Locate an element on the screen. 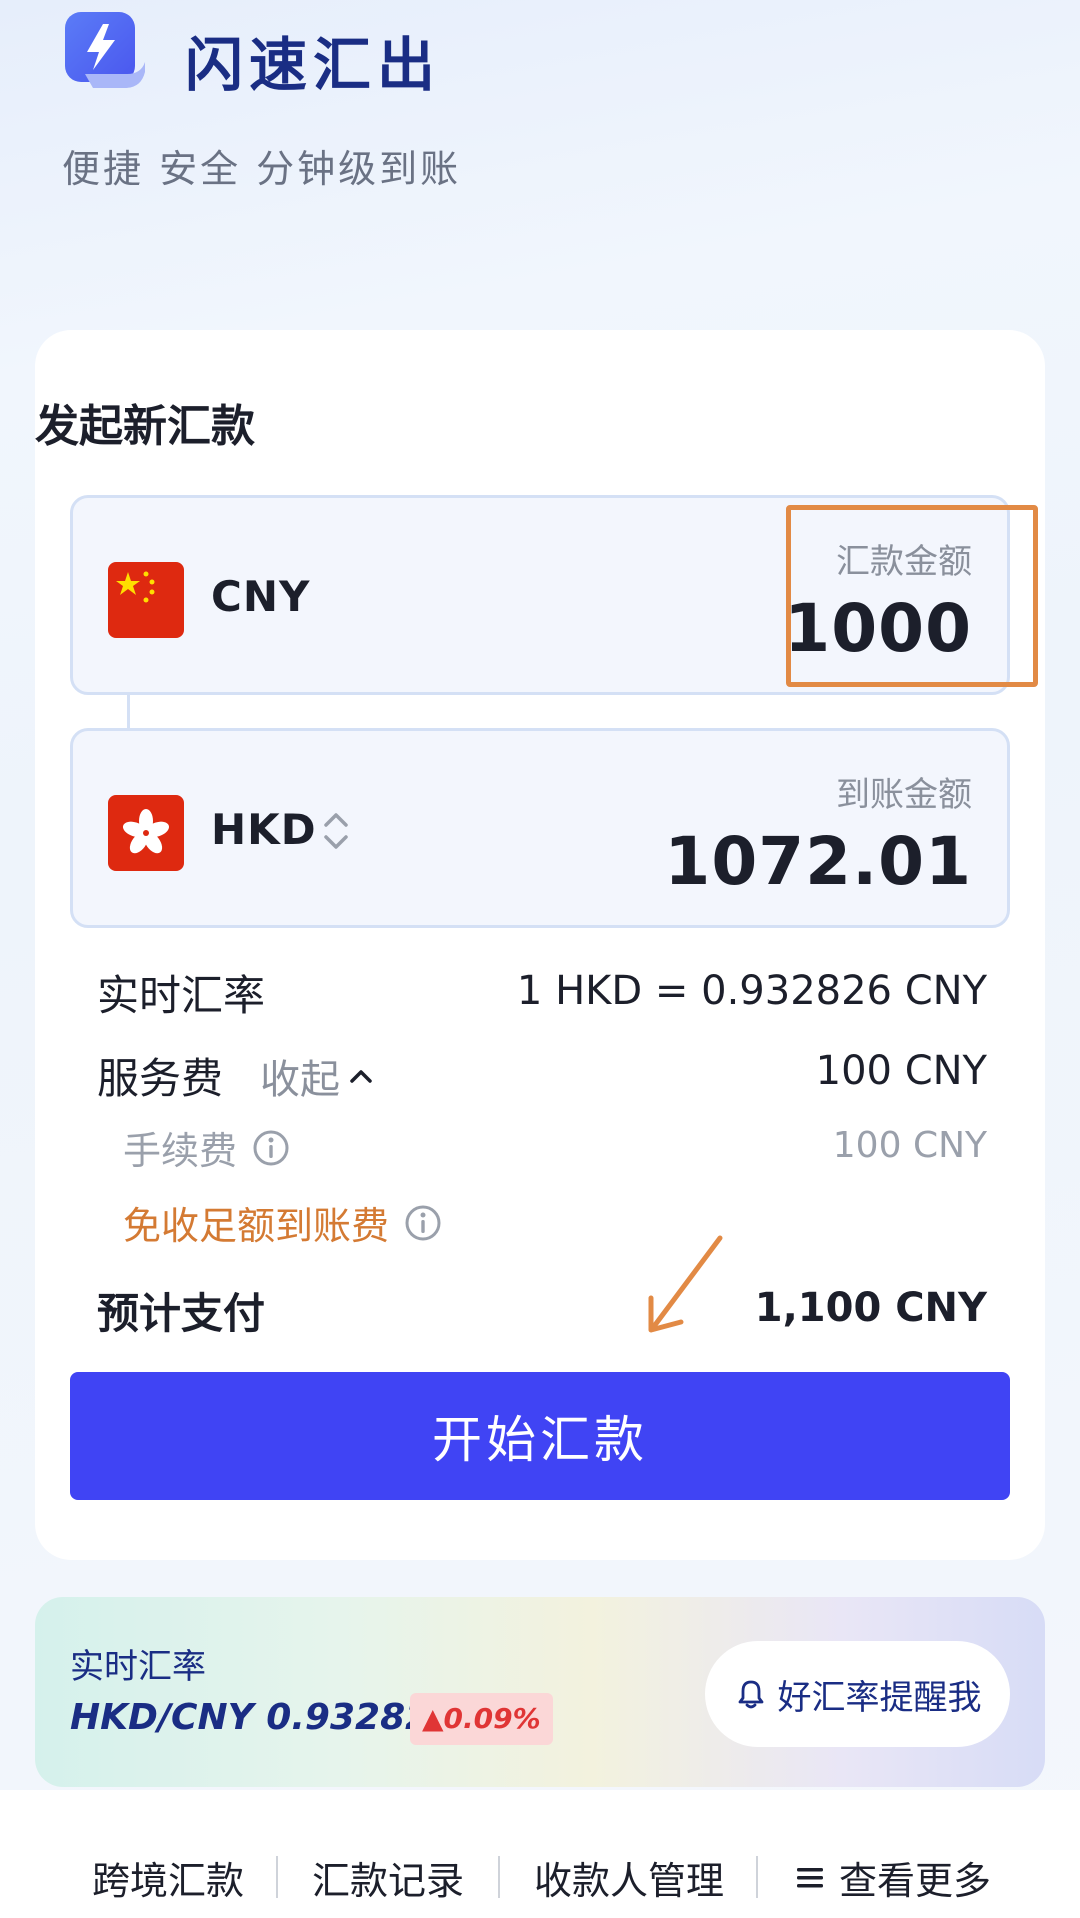  rate-value: 1 HKD = 0.932826 CNY is located at coordinates (751, 991).